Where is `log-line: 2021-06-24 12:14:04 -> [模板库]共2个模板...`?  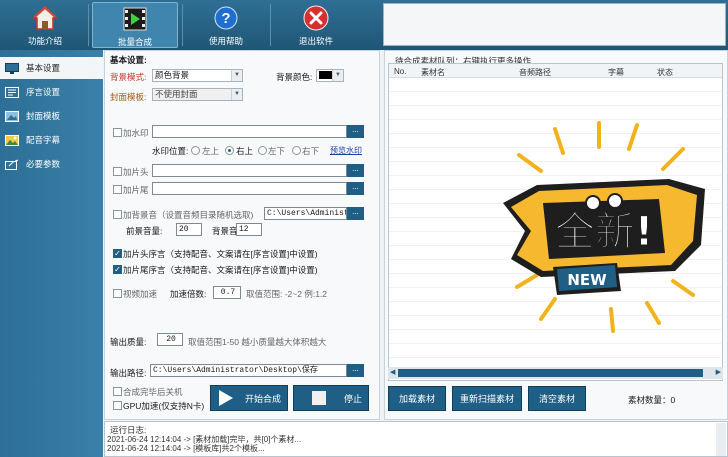 log-line: 2021-06-24 12:14:04 -> [模板库]共2个模板... is located at coordinates (186, 448).